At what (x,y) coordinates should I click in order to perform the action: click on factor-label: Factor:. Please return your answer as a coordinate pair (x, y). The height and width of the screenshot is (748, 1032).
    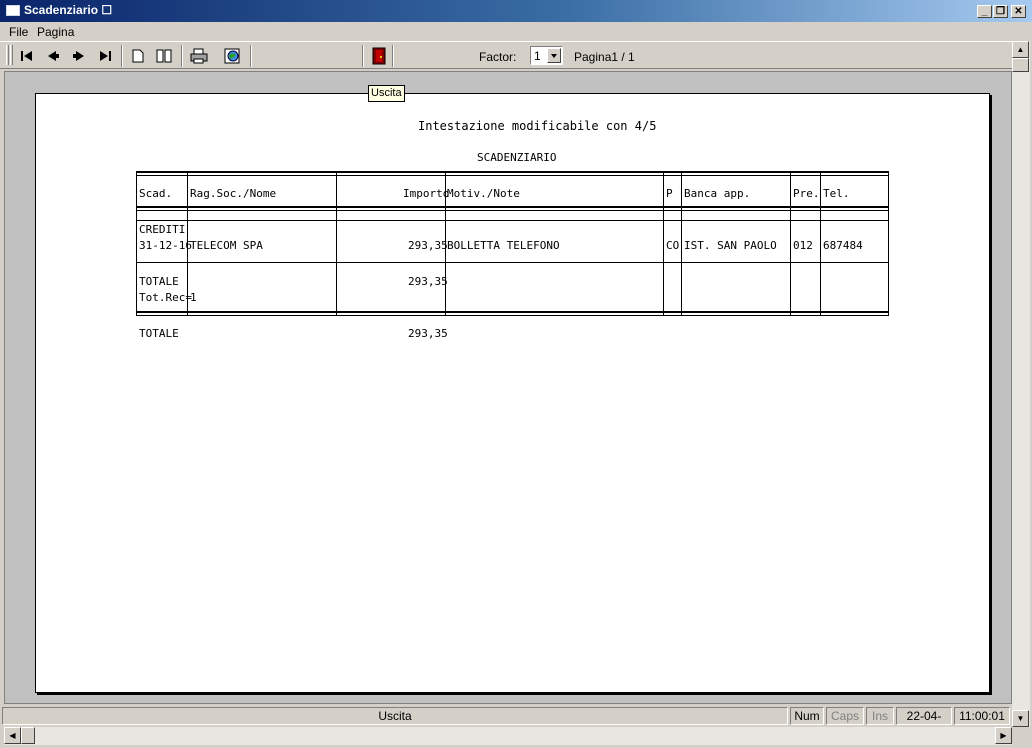
    Looking at the image, I should click on (498, 57).